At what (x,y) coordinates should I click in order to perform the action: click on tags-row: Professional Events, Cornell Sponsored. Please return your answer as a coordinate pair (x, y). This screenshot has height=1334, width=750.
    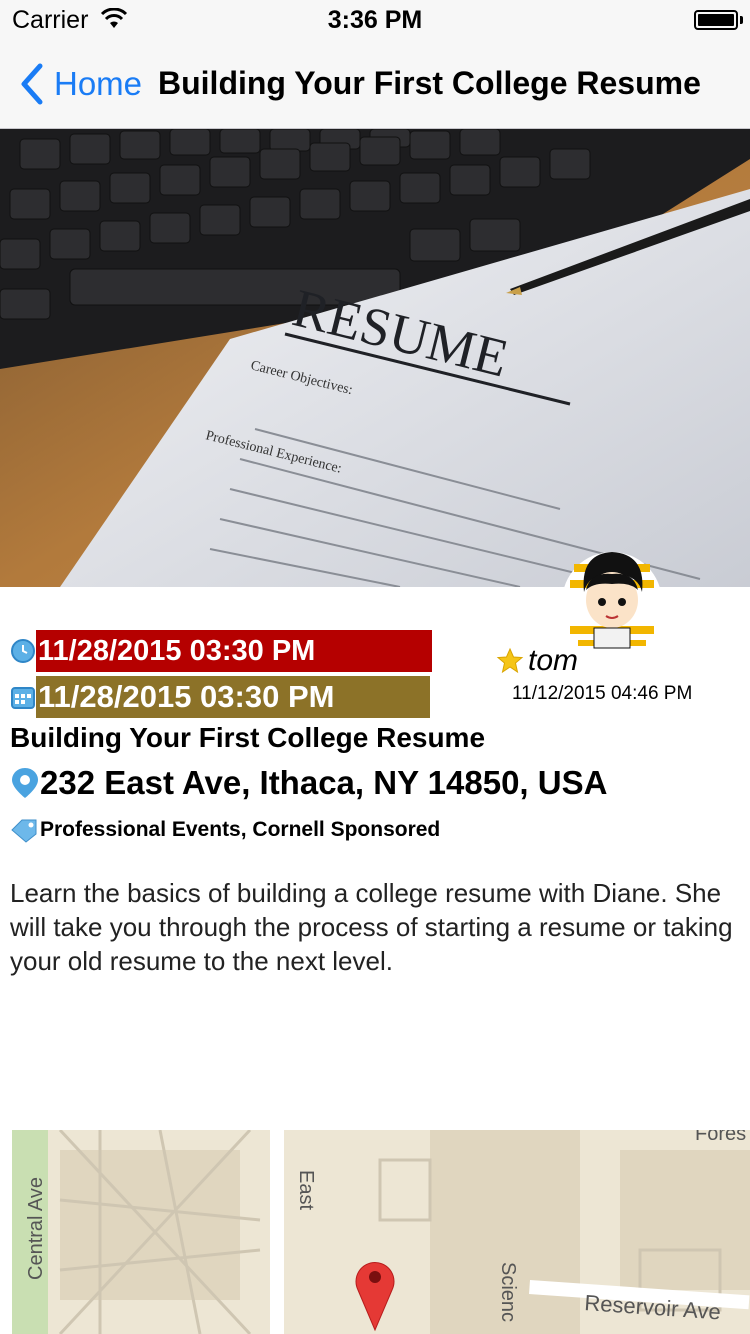
    Looking at the image, I should click on (225, 830).